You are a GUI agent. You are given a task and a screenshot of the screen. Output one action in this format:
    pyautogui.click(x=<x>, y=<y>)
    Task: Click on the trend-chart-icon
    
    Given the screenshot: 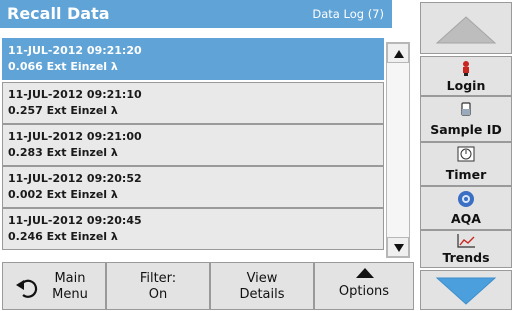 What is the action you would take?
    pyautogui.click(x=466, y=241)
    